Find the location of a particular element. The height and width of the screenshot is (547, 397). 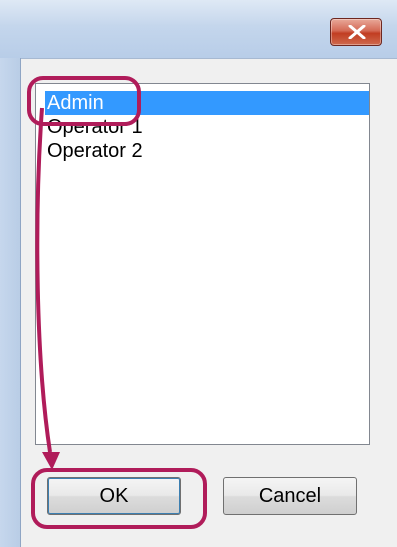

ok-button: OK is located at coordinates (114, 496).